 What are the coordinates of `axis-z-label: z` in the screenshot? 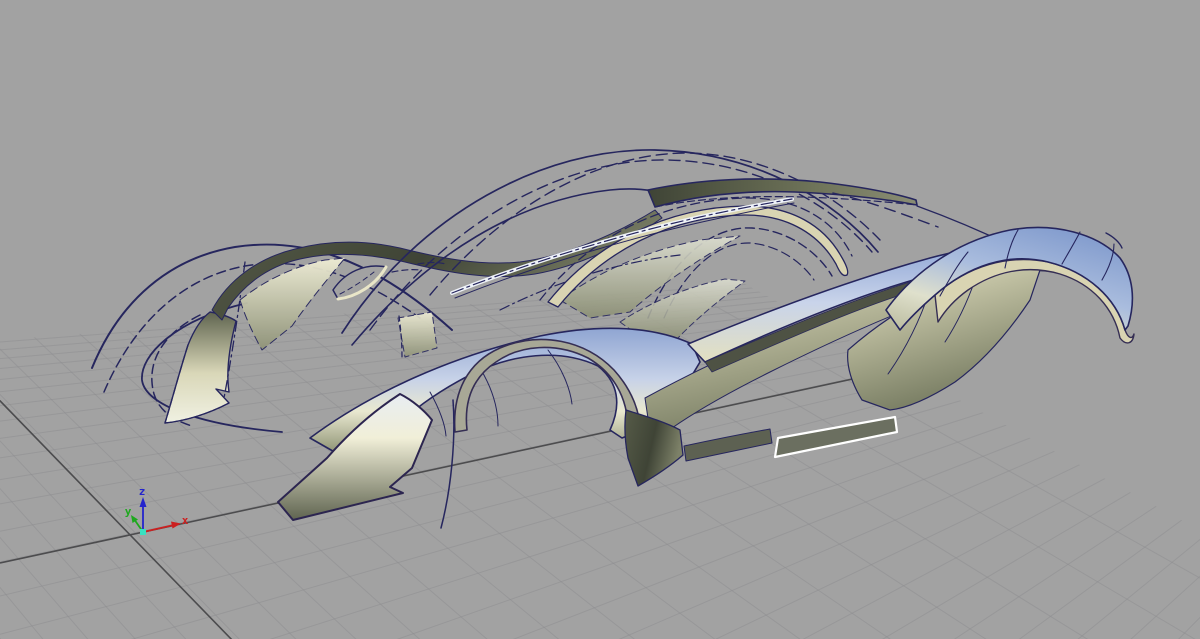 It's located at (142, 491).